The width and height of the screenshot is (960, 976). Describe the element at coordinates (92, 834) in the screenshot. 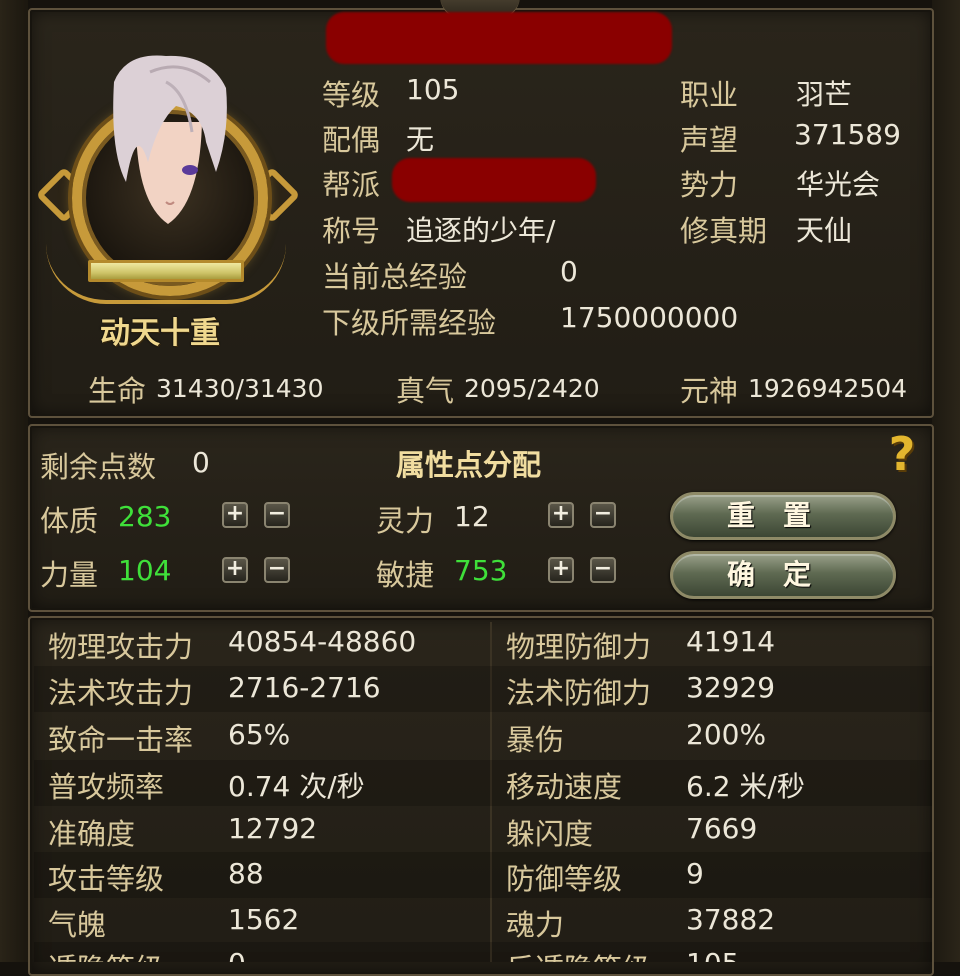

I see `stat-label: 准确度` at that location.